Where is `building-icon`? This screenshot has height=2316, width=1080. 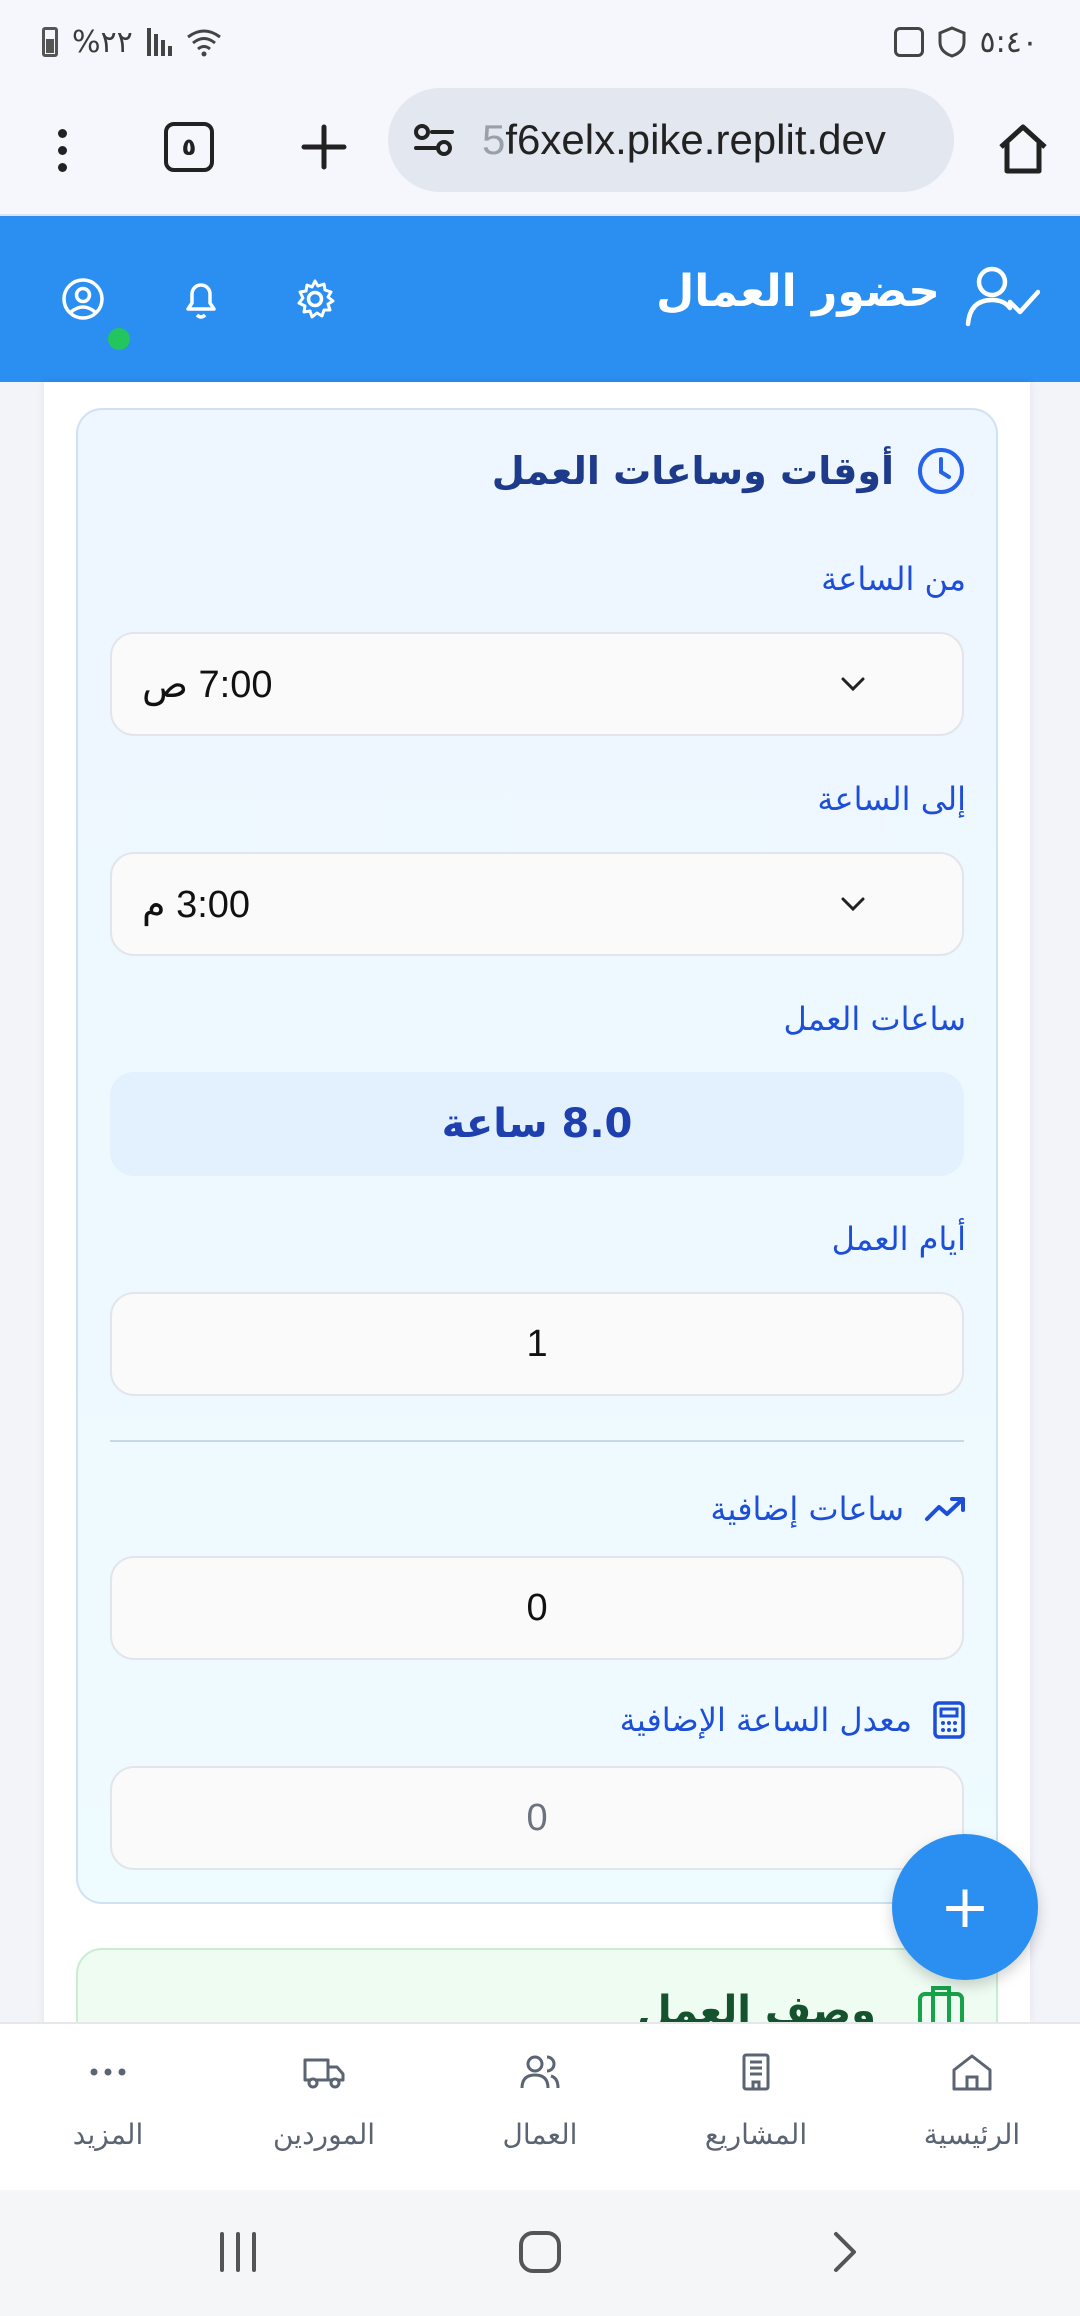 building-icon is located at coordinates (756, 2072).